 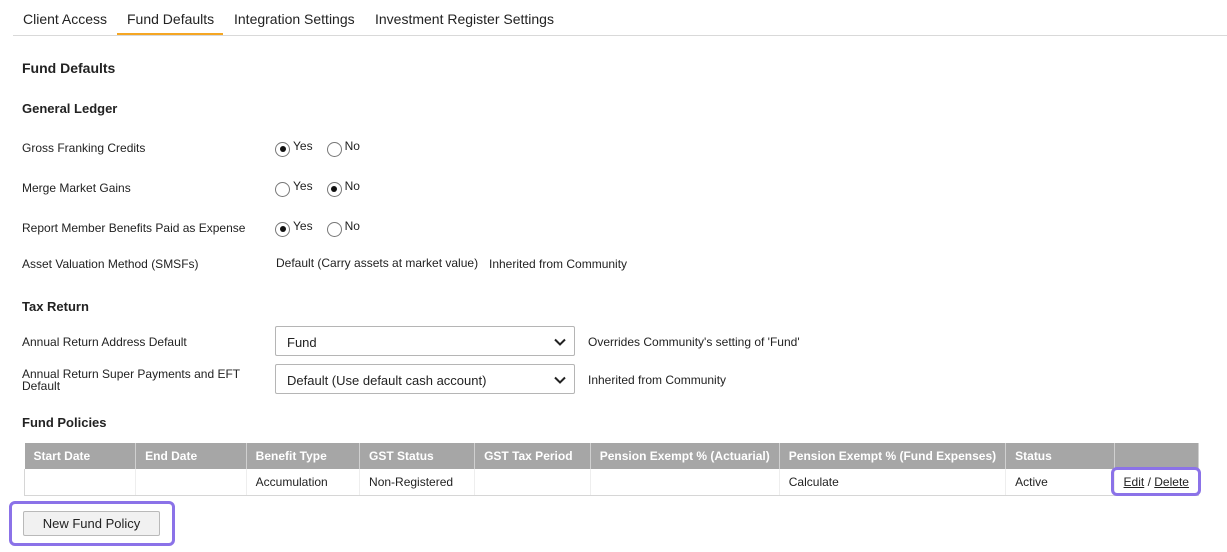 What do you see at coordinates (110, 264) in the screenshot?
I see `asset-valuation-label: Asset Valuation Method (SMSFs)` at bounding box center [110, 264].